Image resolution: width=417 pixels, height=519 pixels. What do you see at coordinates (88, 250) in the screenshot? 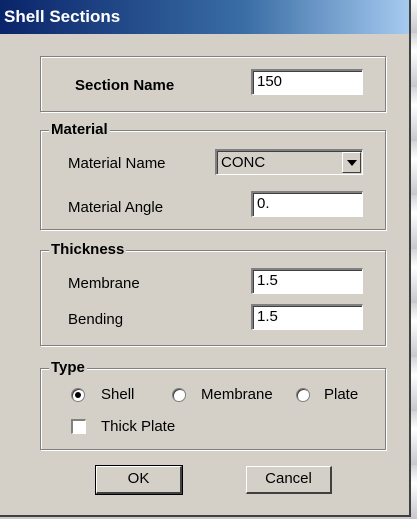
I see `thickness-group-label: Thickness` at bounding box center [88, 250].